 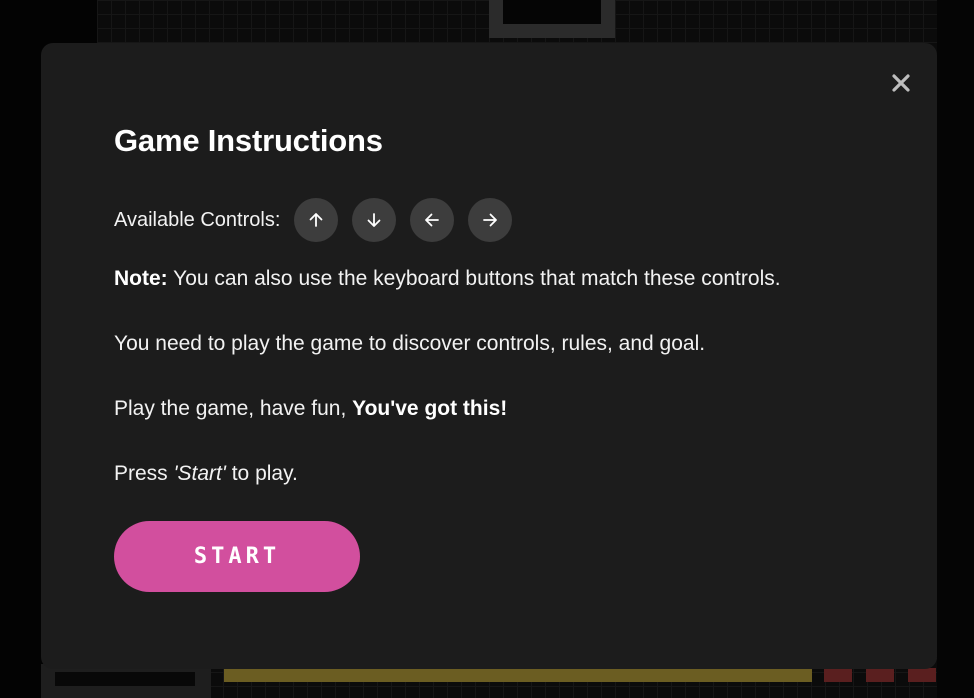 I want to click on encouragement-bold: You've got this!, so click(x=430, y=408).